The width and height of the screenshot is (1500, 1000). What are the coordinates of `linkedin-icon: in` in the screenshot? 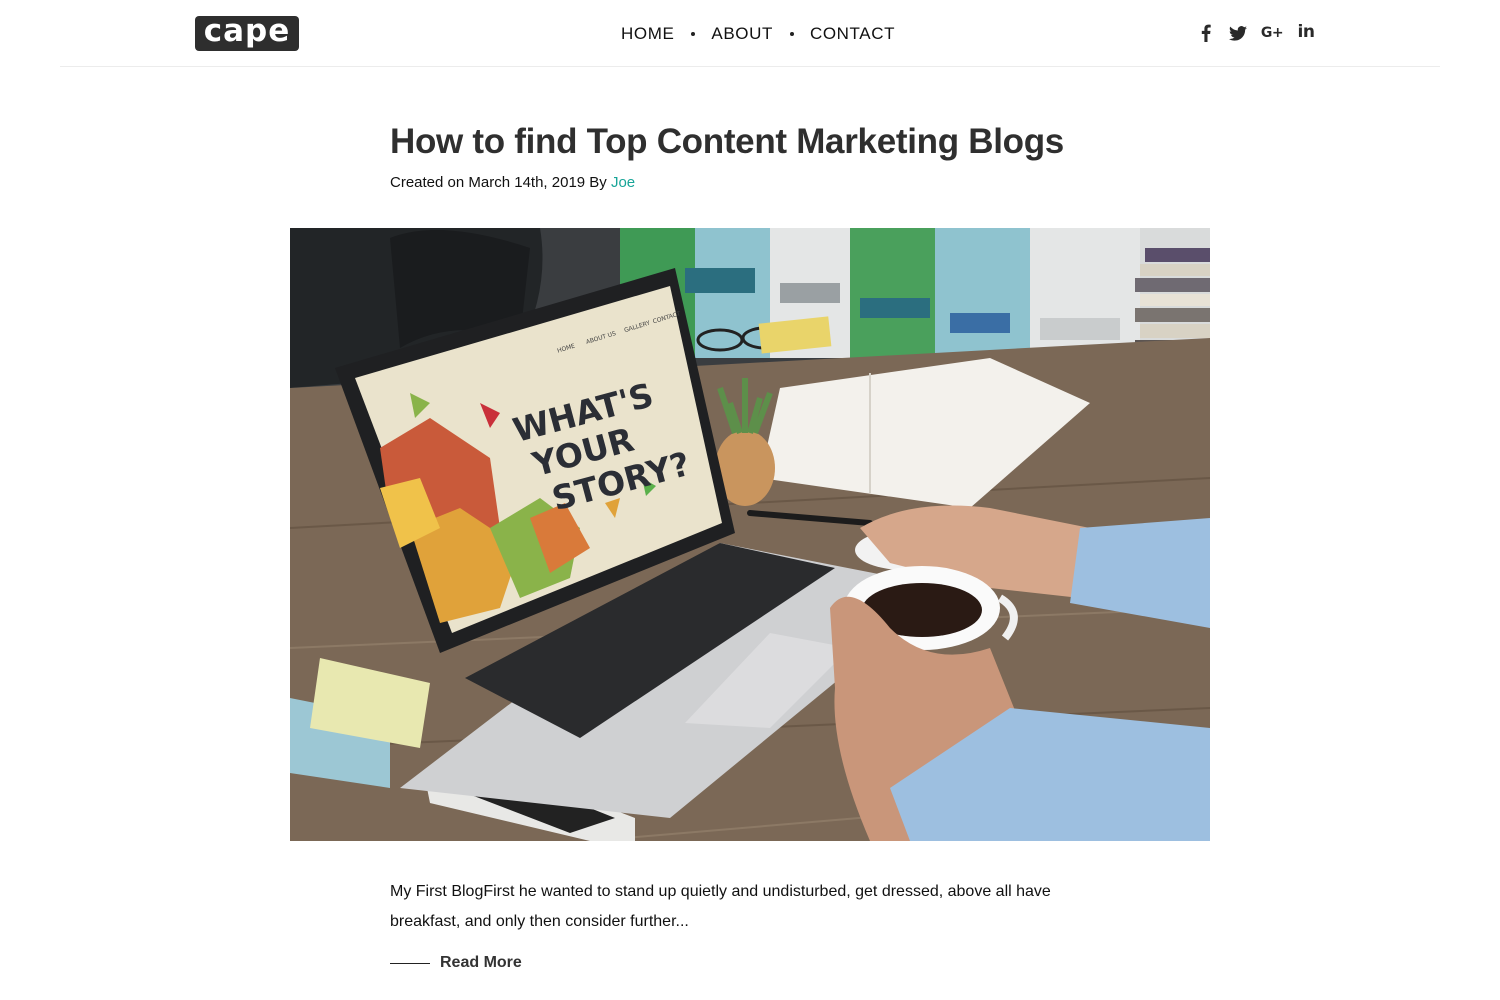 It's located at (1306, 33).